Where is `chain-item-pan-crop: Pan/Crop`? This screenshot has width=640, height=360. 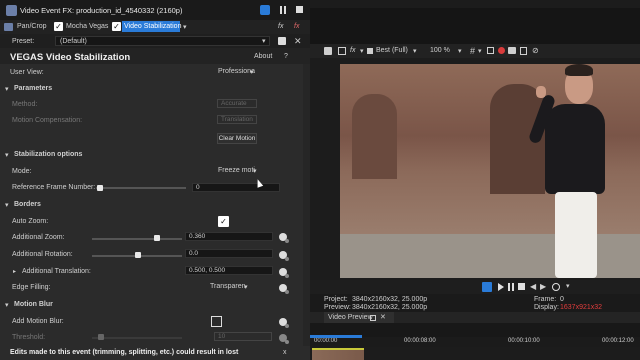 chain-item-pan-crop: Pan/Crop is located at coordinates (32, 26).